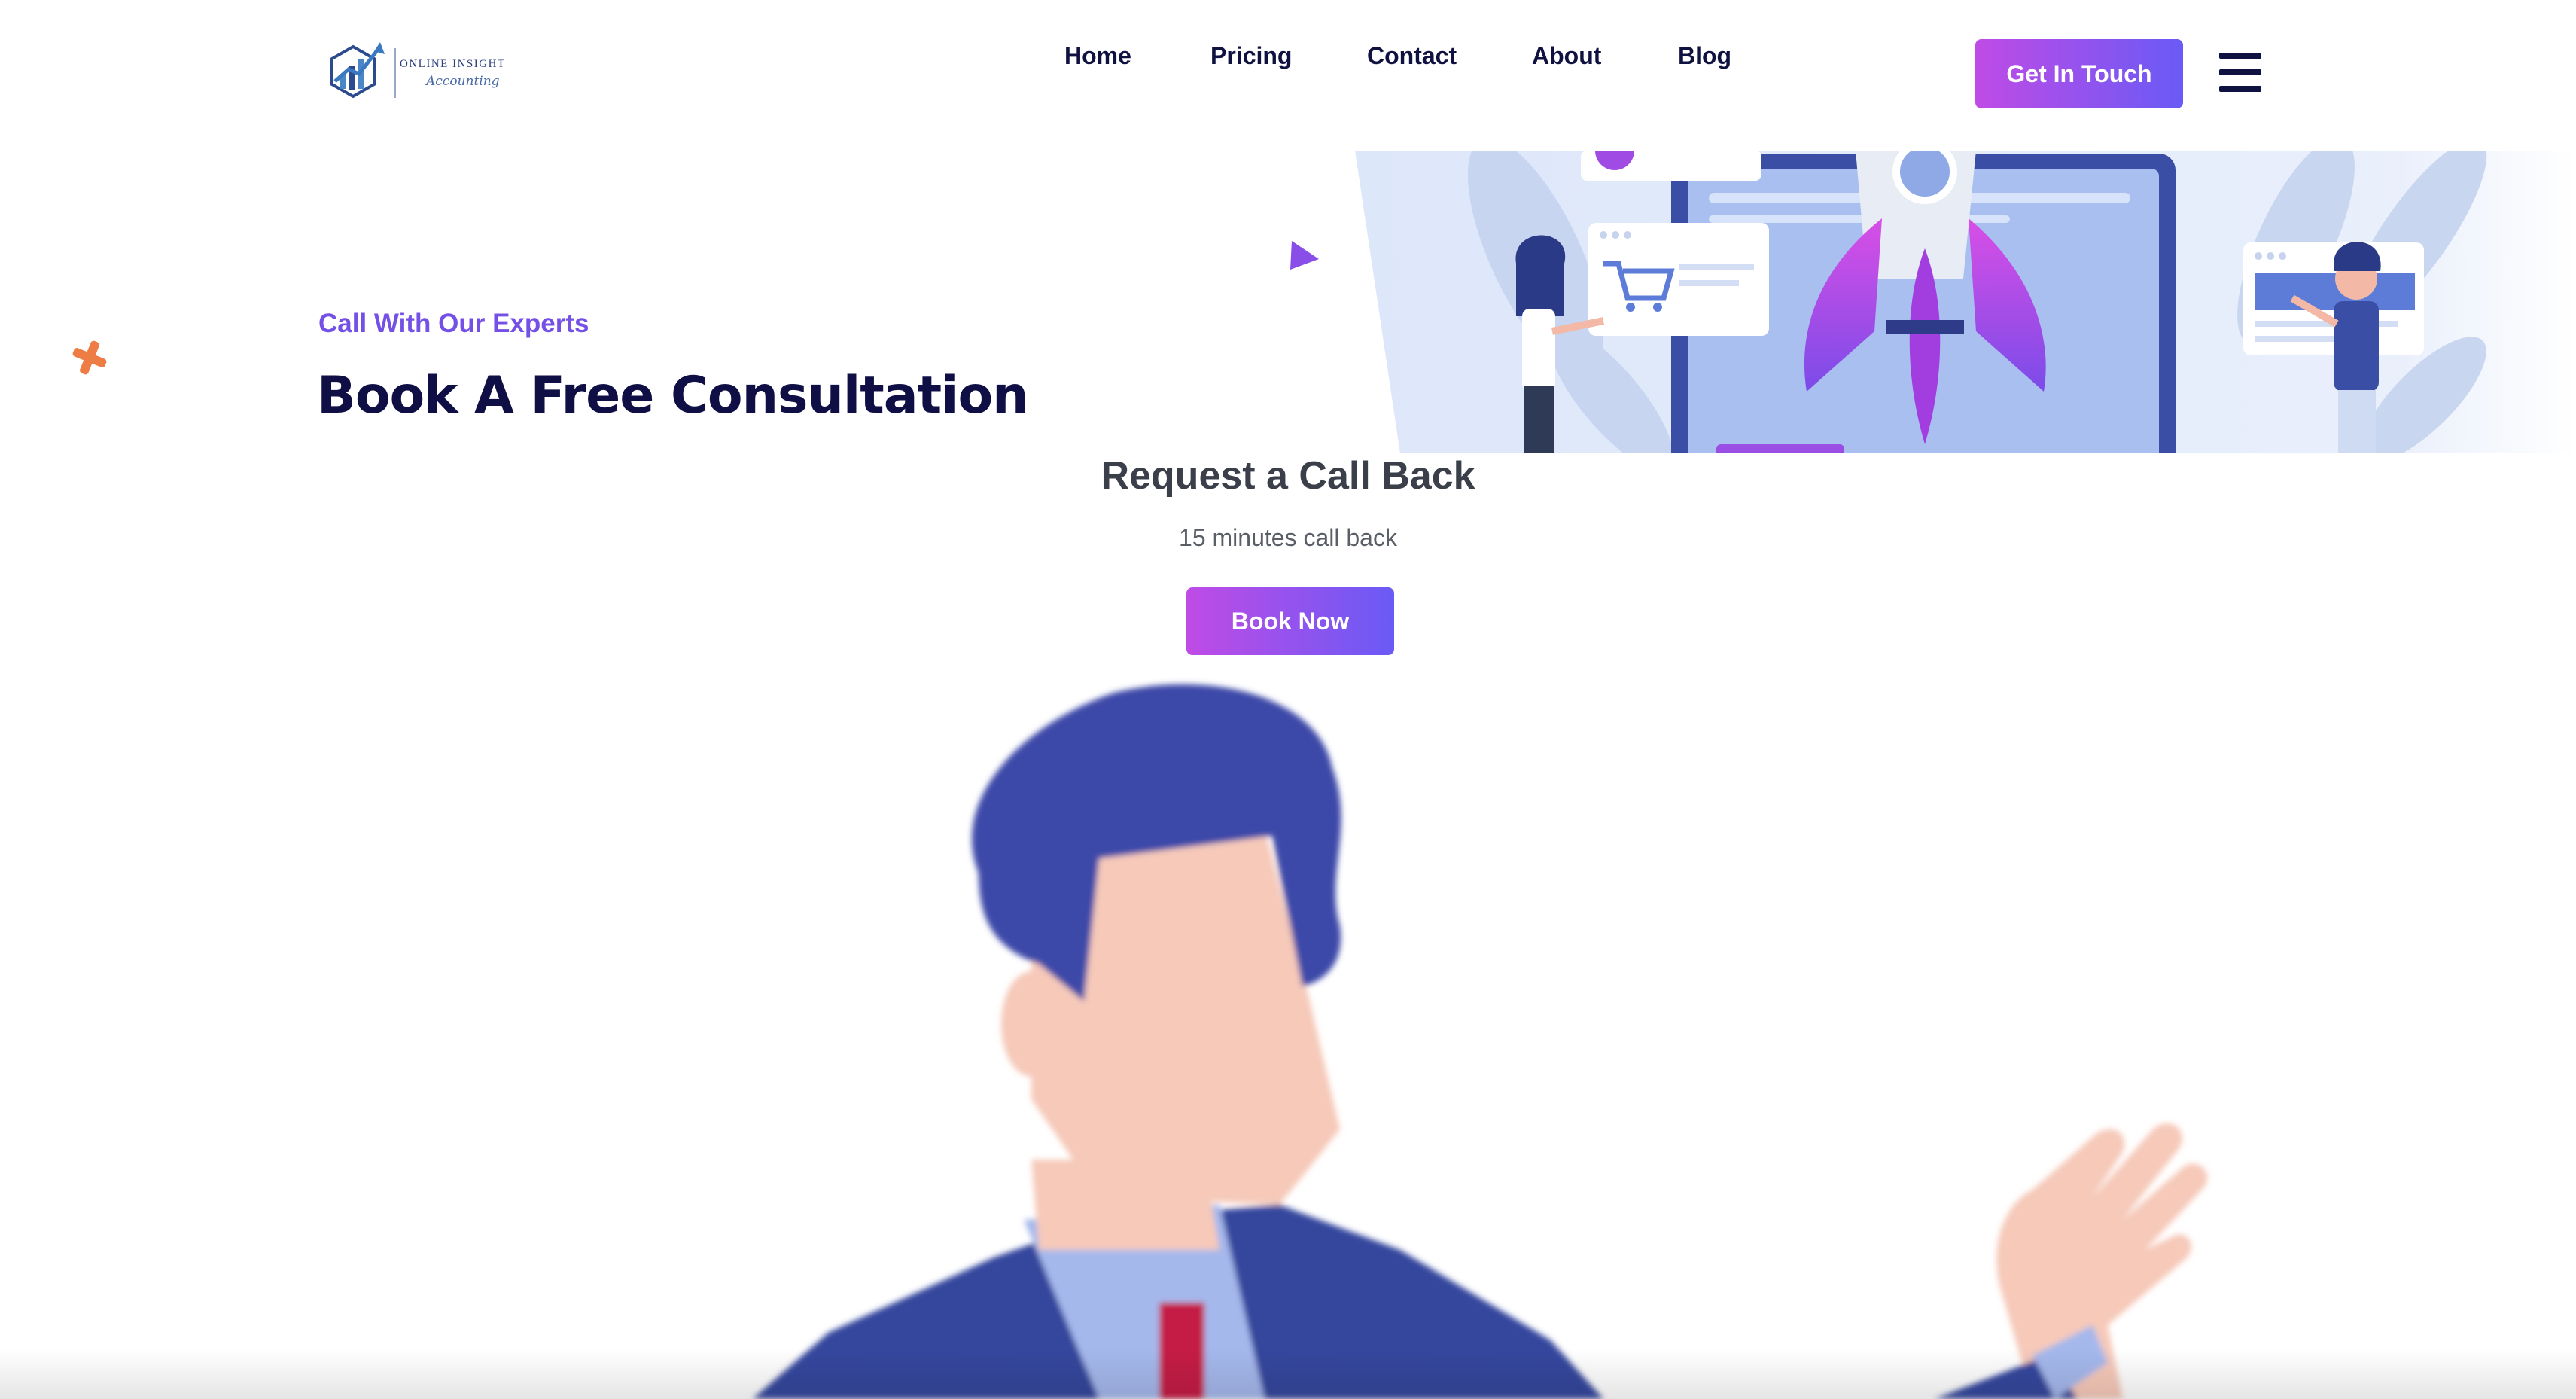 Image resolution: width=2576 pixels, height=1399 pixels. I want to click on callback-title: Request a Call Back, so click(1288, 476).